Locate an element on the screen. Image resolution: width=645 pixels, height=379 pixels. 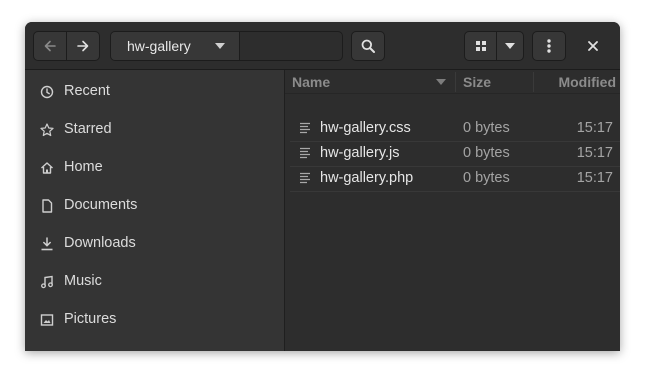
view-options-button is located at coordinates (510, 46).